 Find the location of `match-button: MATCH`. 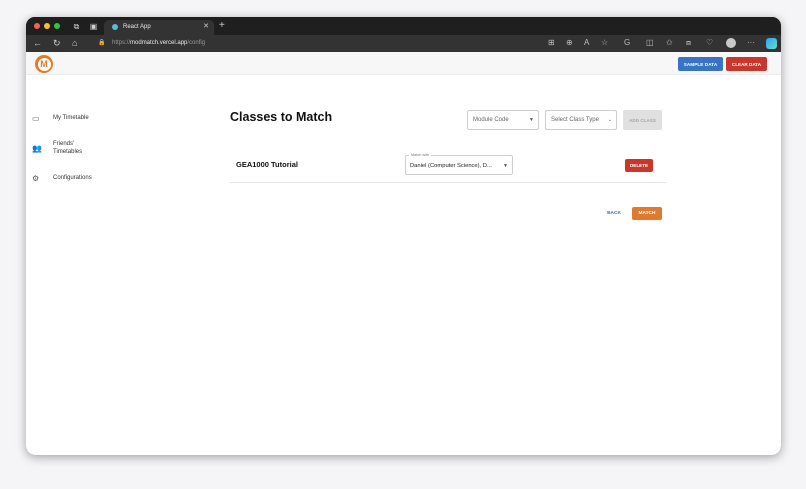

match-button: MATCH is located at coordinates (647, 213).